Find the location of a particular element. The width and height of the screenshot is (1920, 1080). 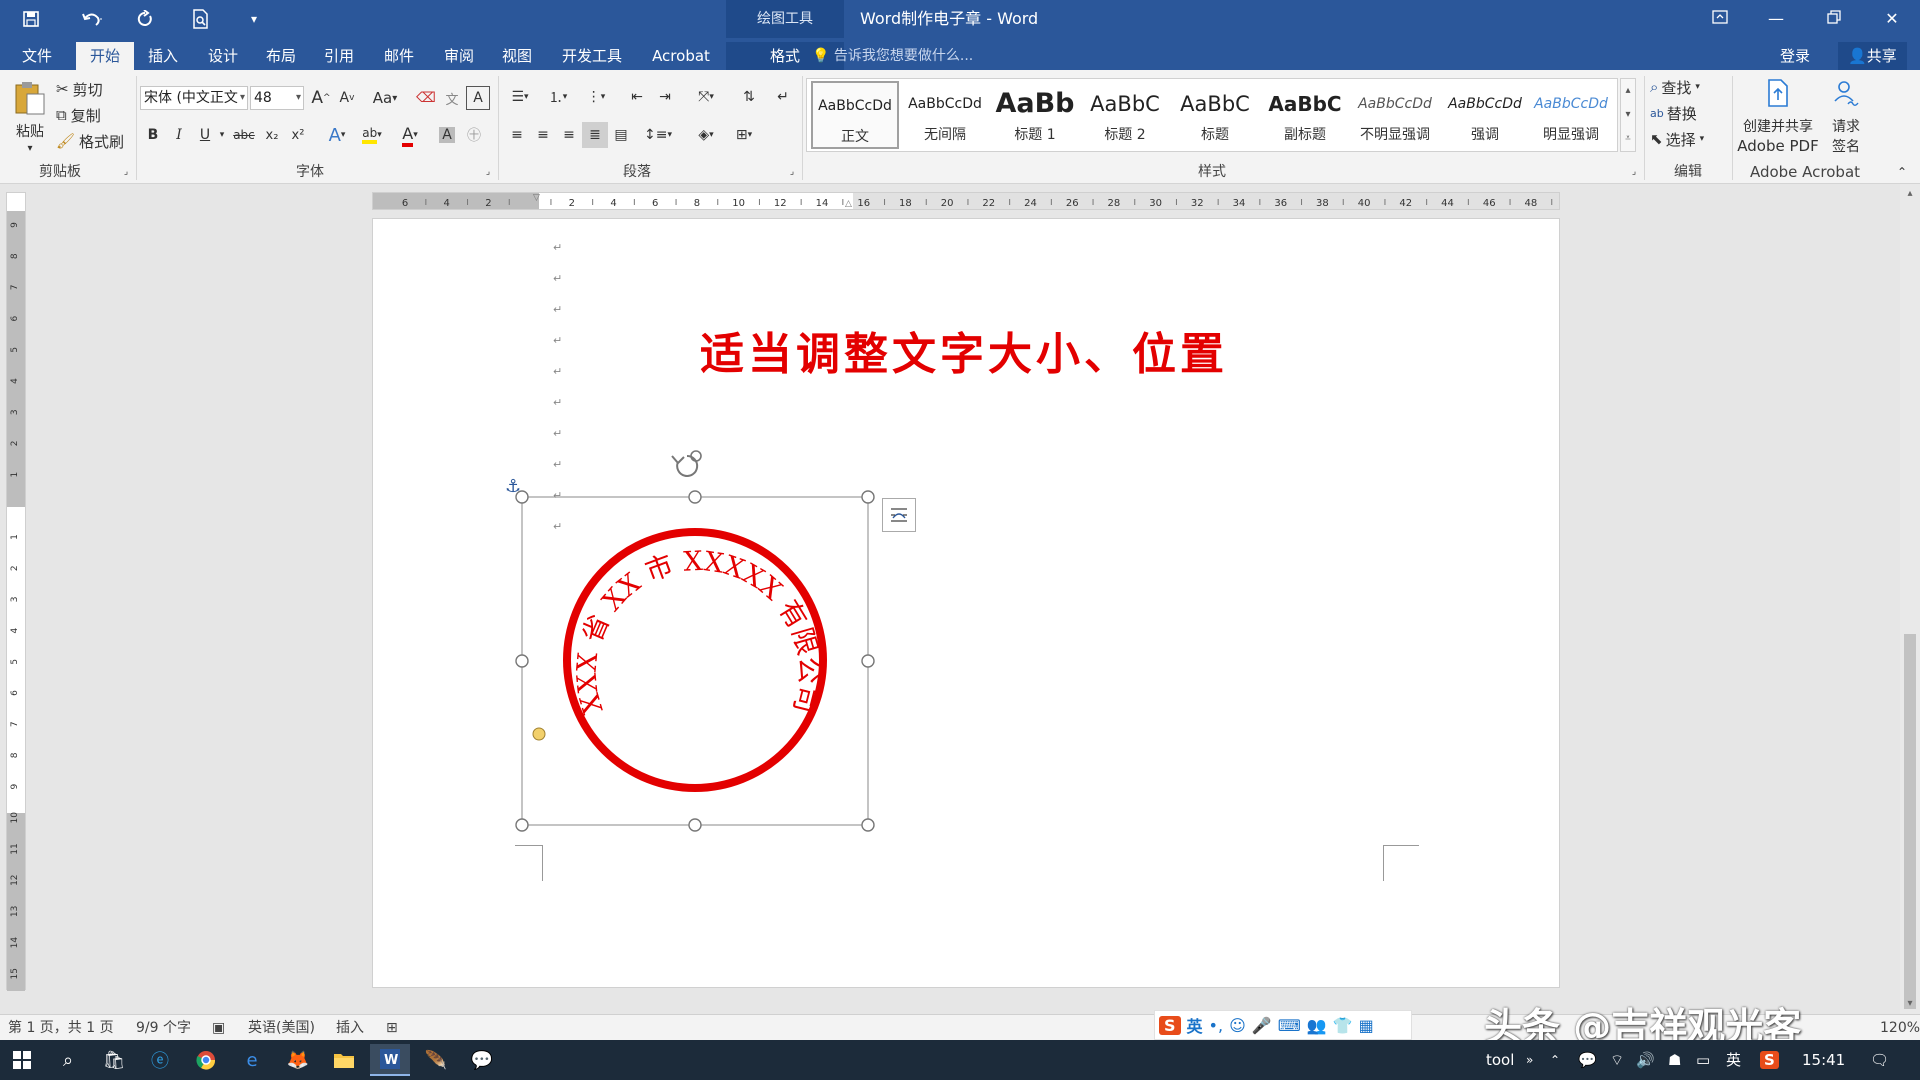

style-item: AaBbC 标题 2 is located at coordinates (1125, 115).